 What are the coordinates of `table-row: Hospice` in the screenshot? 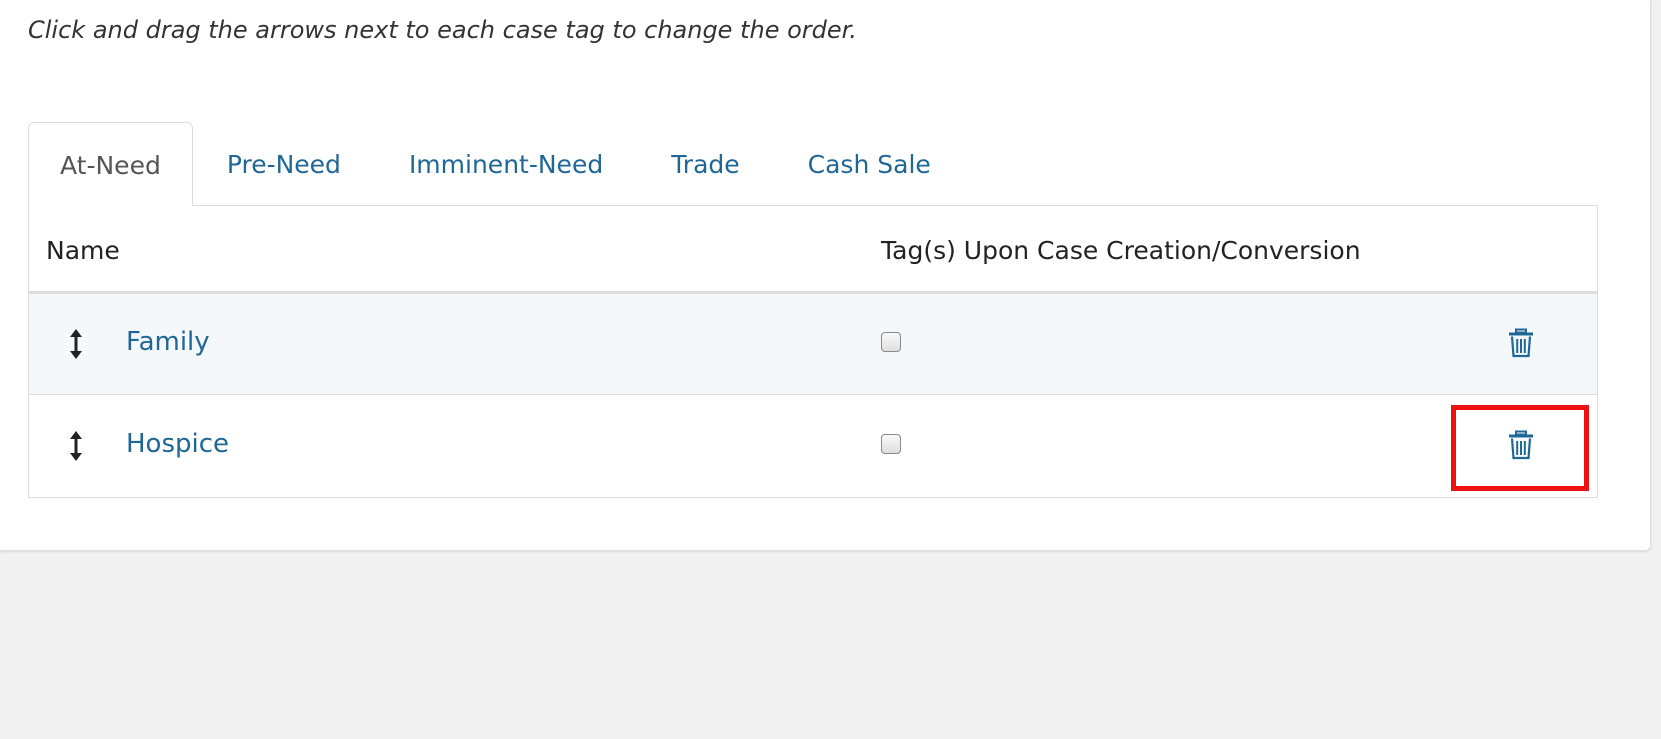 It's located at (813, 446).